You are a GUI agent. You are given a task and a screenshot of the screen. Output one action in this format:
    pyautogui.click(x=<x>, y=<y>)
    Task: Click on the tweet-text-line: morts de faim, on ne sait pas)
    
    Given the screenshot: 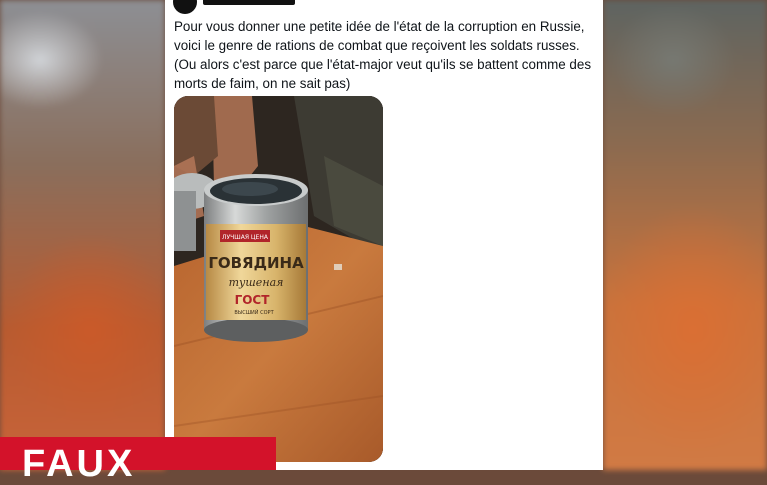 What is the action you would take?
    pyautogui.click(x=262, y=83)
    